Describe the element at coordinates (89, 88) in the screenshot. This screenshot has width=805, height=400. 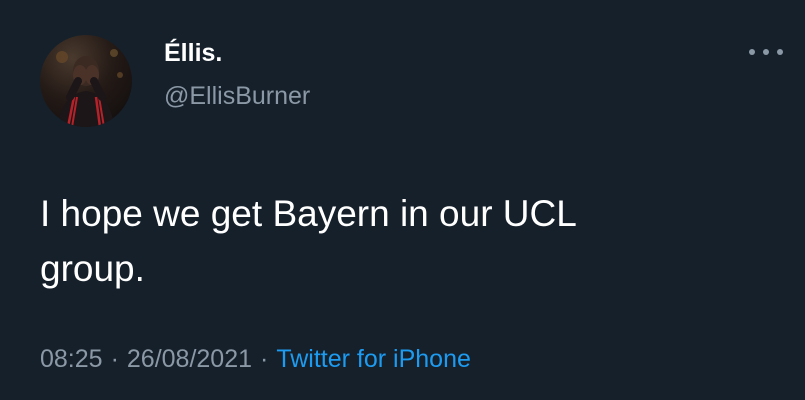
I see `avatar-photo` at that location.